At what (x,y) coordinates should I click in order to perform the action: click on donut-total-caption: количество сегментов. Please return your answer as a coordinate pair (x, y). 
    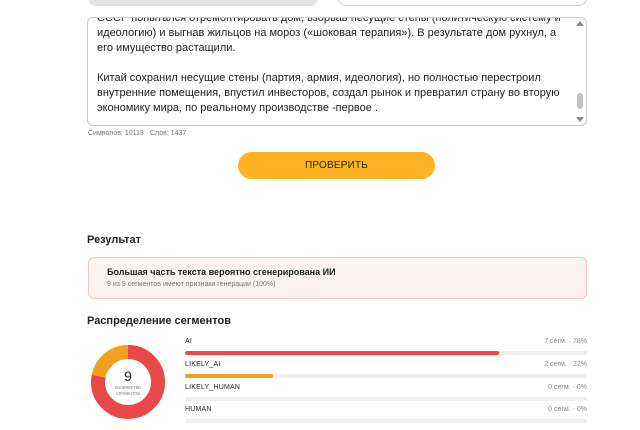
    Looking at the image, I should click on (128, 391).